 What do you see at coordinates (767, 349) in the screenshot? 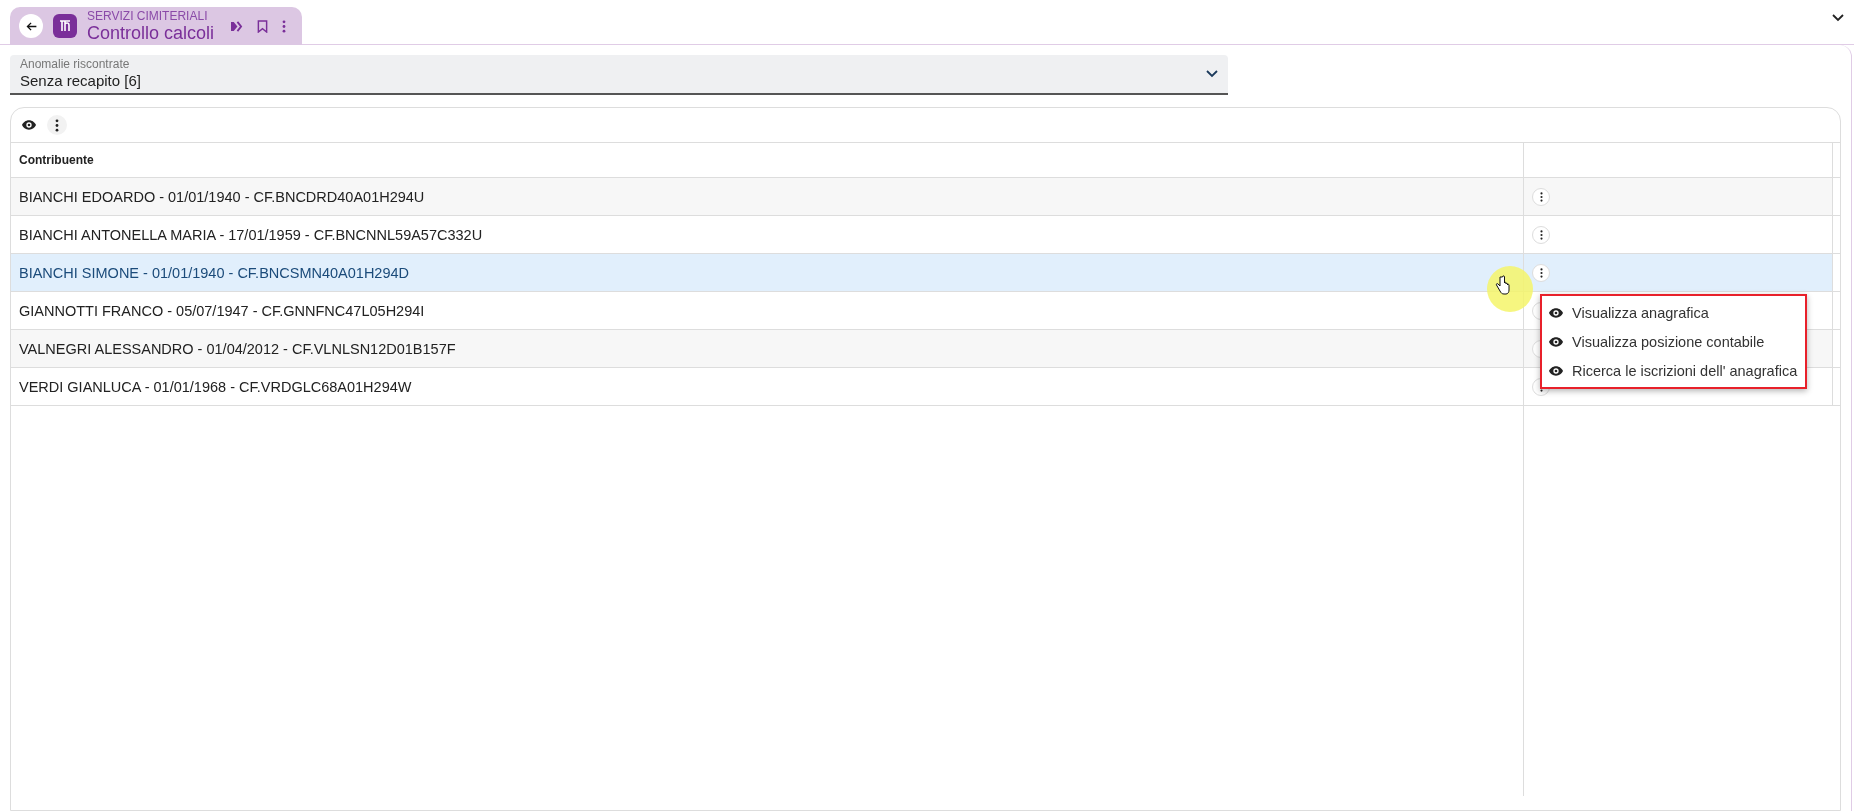
I see `taxpayer-cell: VALNEGRI ALESSANDRO - 01/04/2012 - CF.VLNLSN12D01B157F` at bounding box center [767, 349].